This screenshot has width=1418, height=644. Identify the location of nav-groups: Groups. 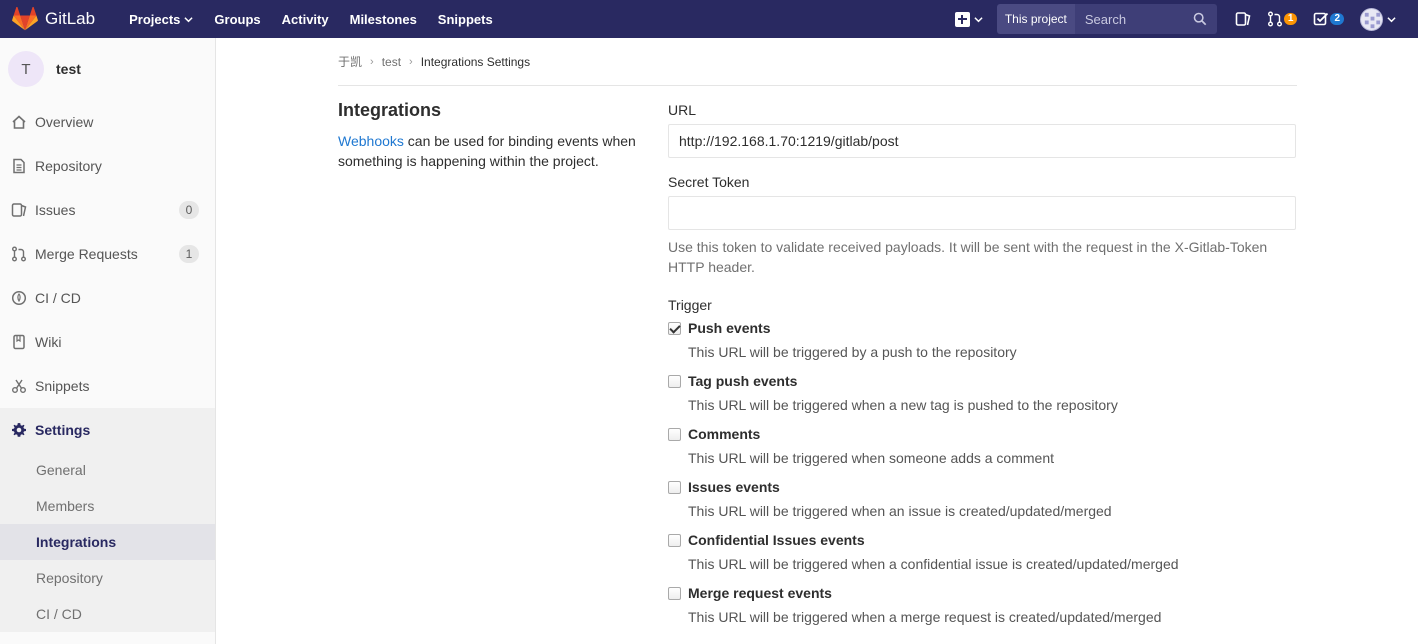
(237, 19).